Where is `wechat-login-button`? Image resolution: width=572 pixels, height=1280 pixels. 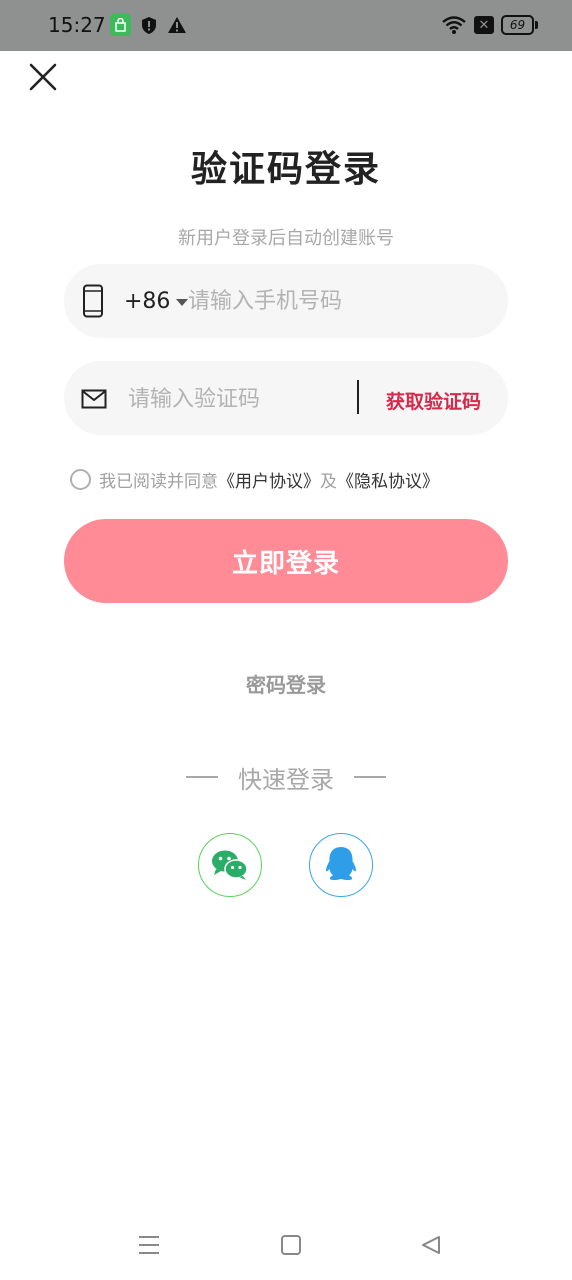
wechat-login-button is located at coordinates (230, 865).